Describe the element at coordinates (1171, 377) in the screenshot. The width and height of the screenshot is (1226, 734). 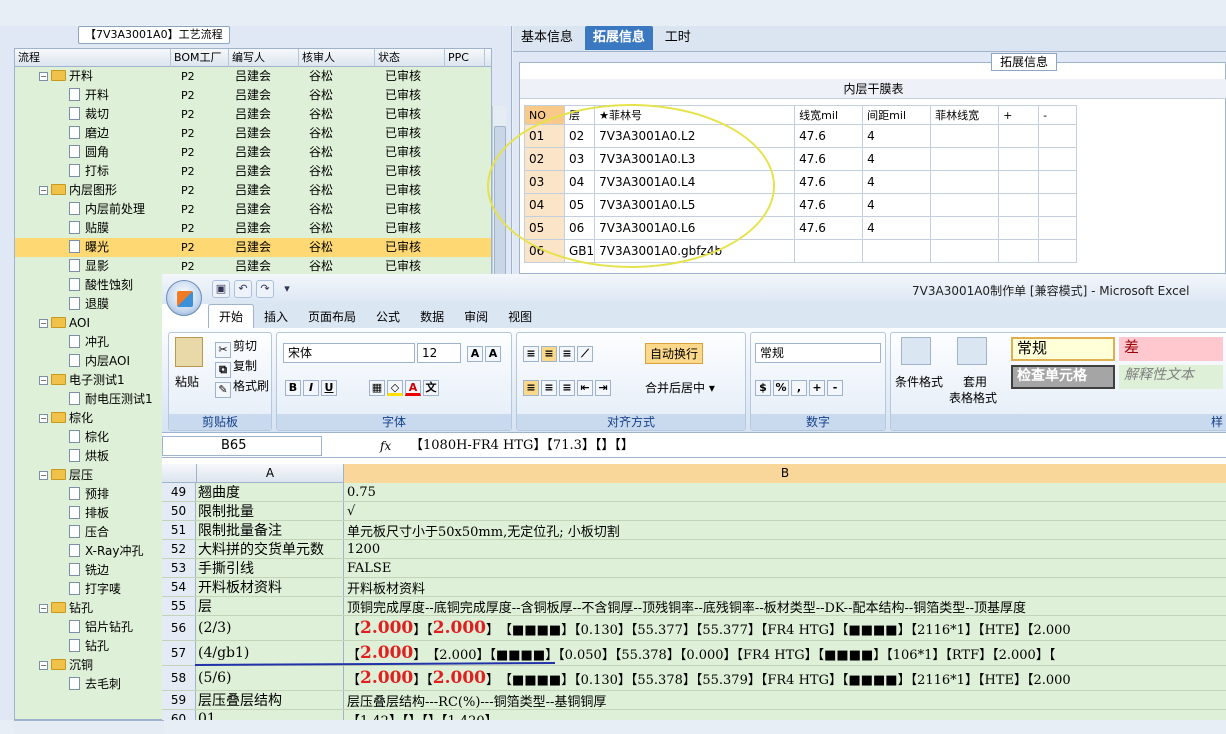
I see `style-explanatory: 解释性文本` at that location.